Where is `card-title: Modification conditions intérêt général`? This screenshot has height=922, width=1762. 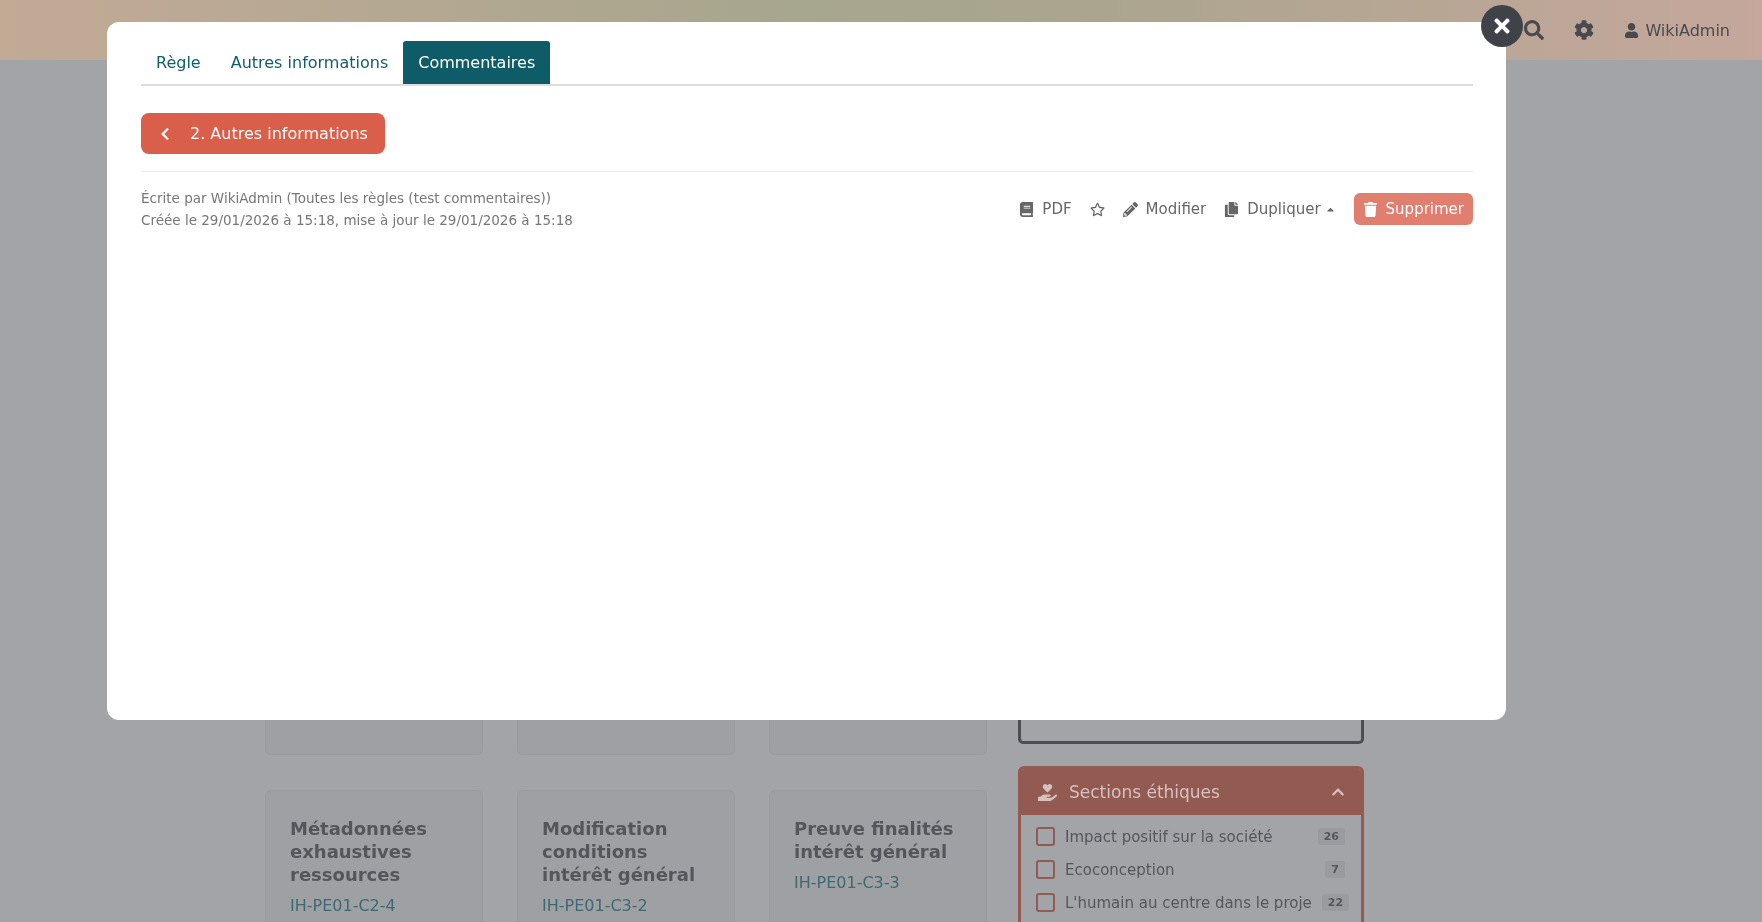
card-title: Modification conditions intérêt général is located at coordinates (619, 851).